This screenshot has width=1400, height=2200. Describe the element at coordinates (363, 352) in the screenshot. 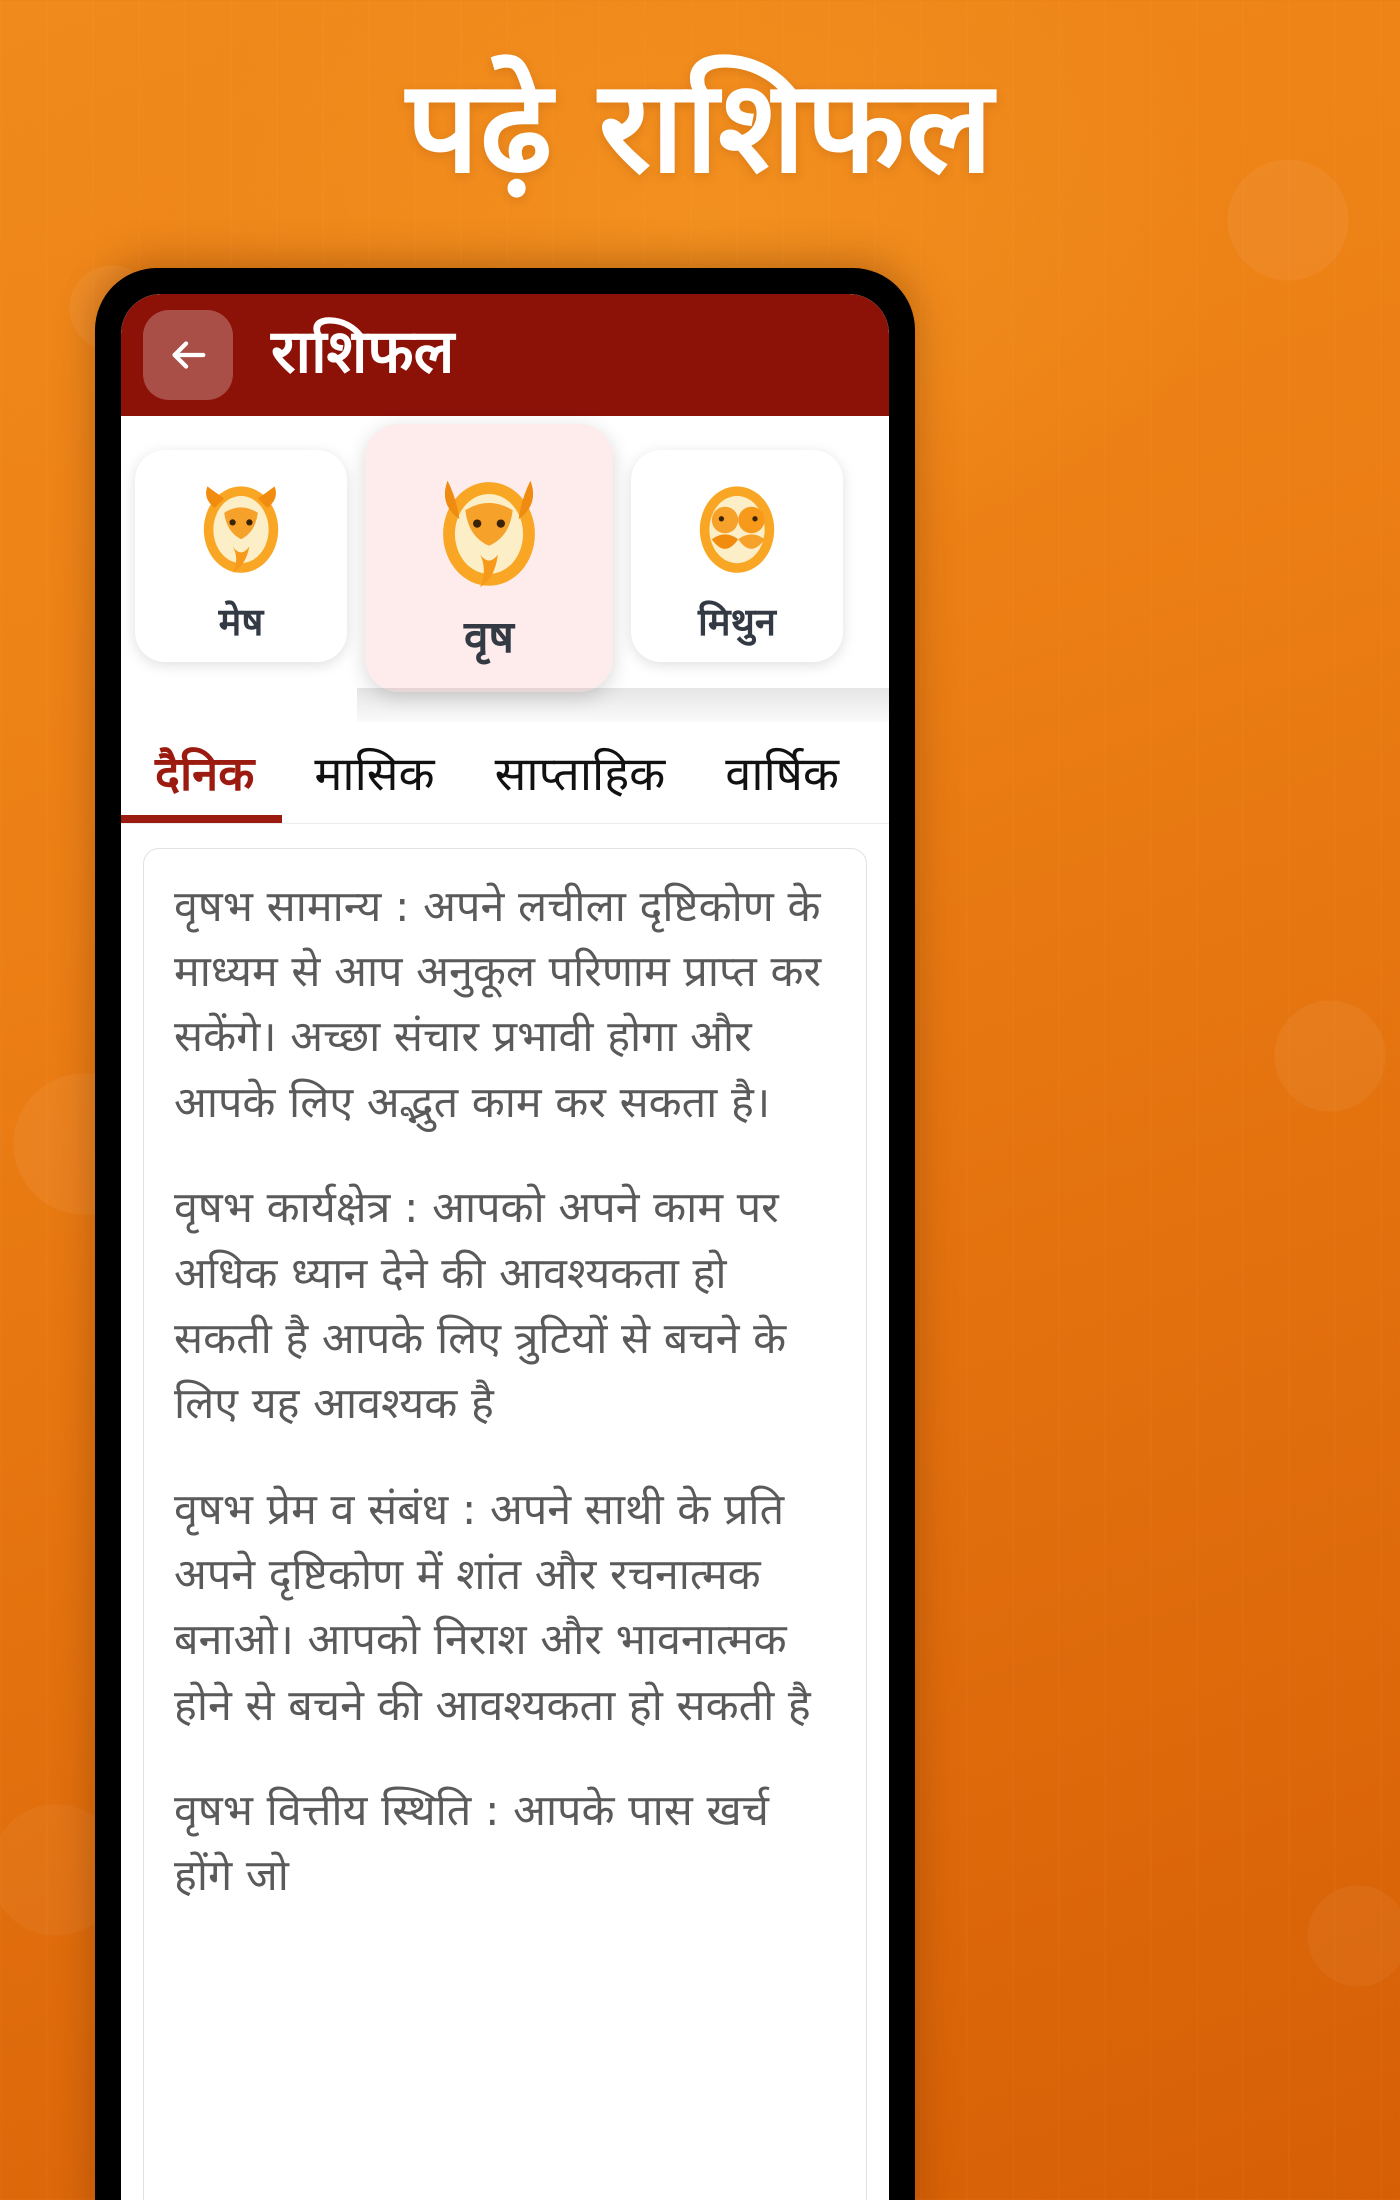

I see `app-bar-title: राशिफल` at that location.